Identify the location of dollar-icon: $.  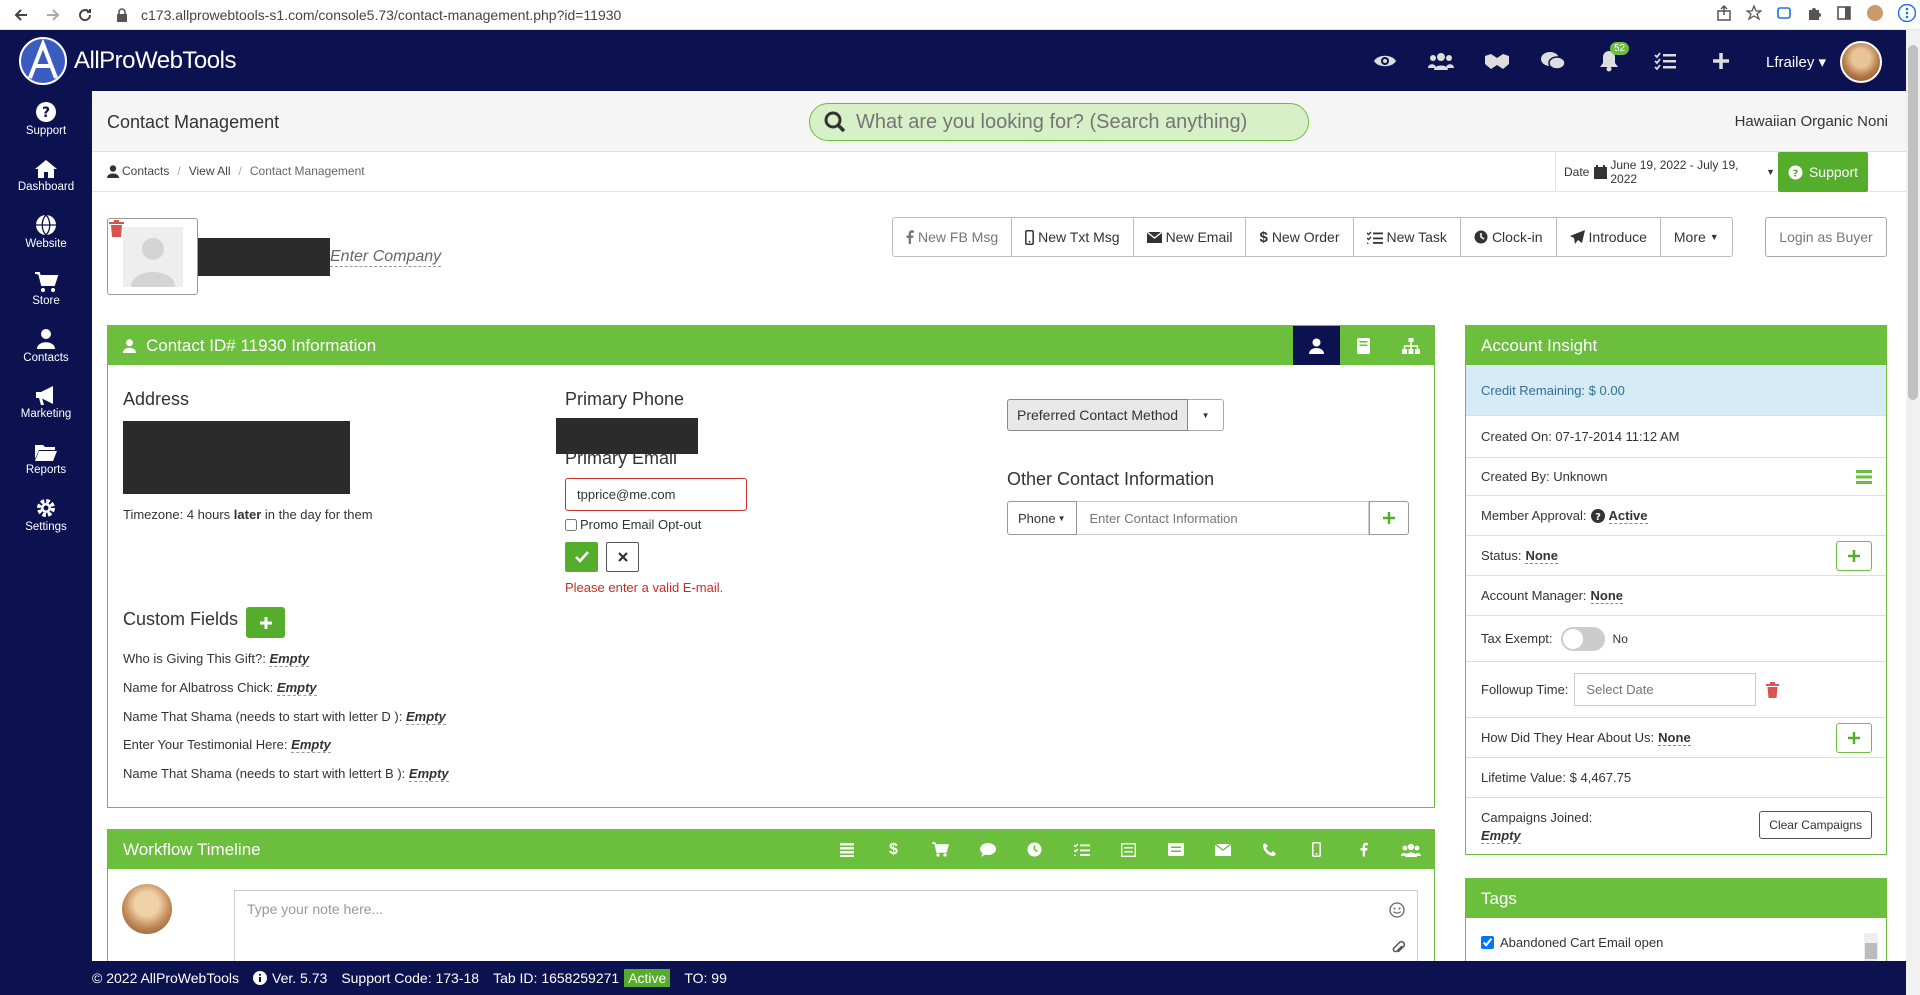
(893, 849).